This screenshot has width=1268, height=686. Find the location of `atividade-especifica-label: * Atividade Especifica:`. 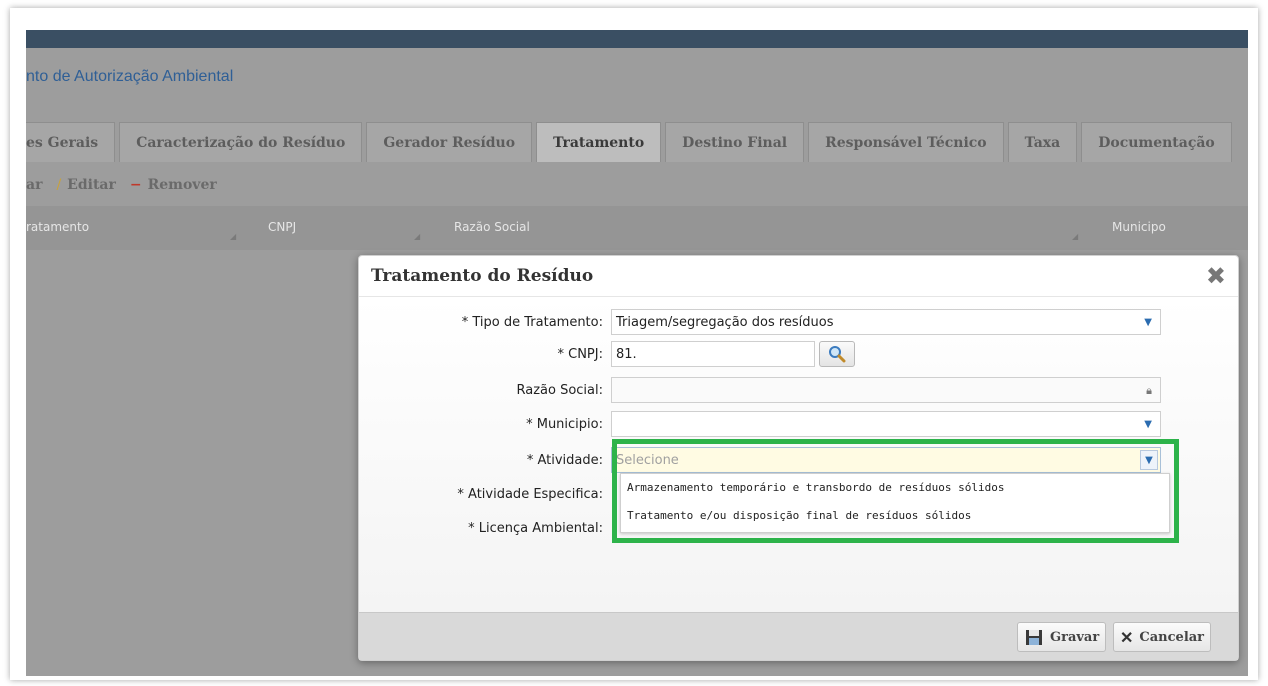

atividade-especifica-label: * Atividade Especifica: is located at coordinates (530, 494).